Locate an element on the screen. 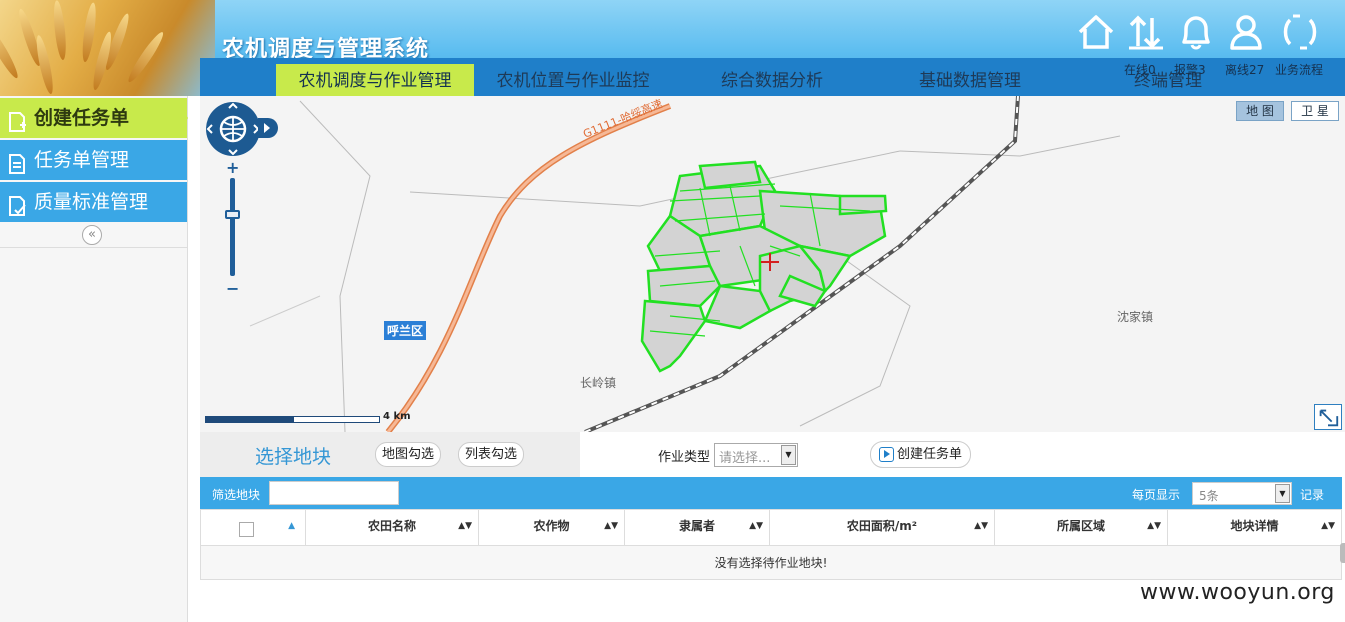 Image resolution: width=1345 pixels, height=622 pixels. home-icon is located at coordinates (1096, 32).